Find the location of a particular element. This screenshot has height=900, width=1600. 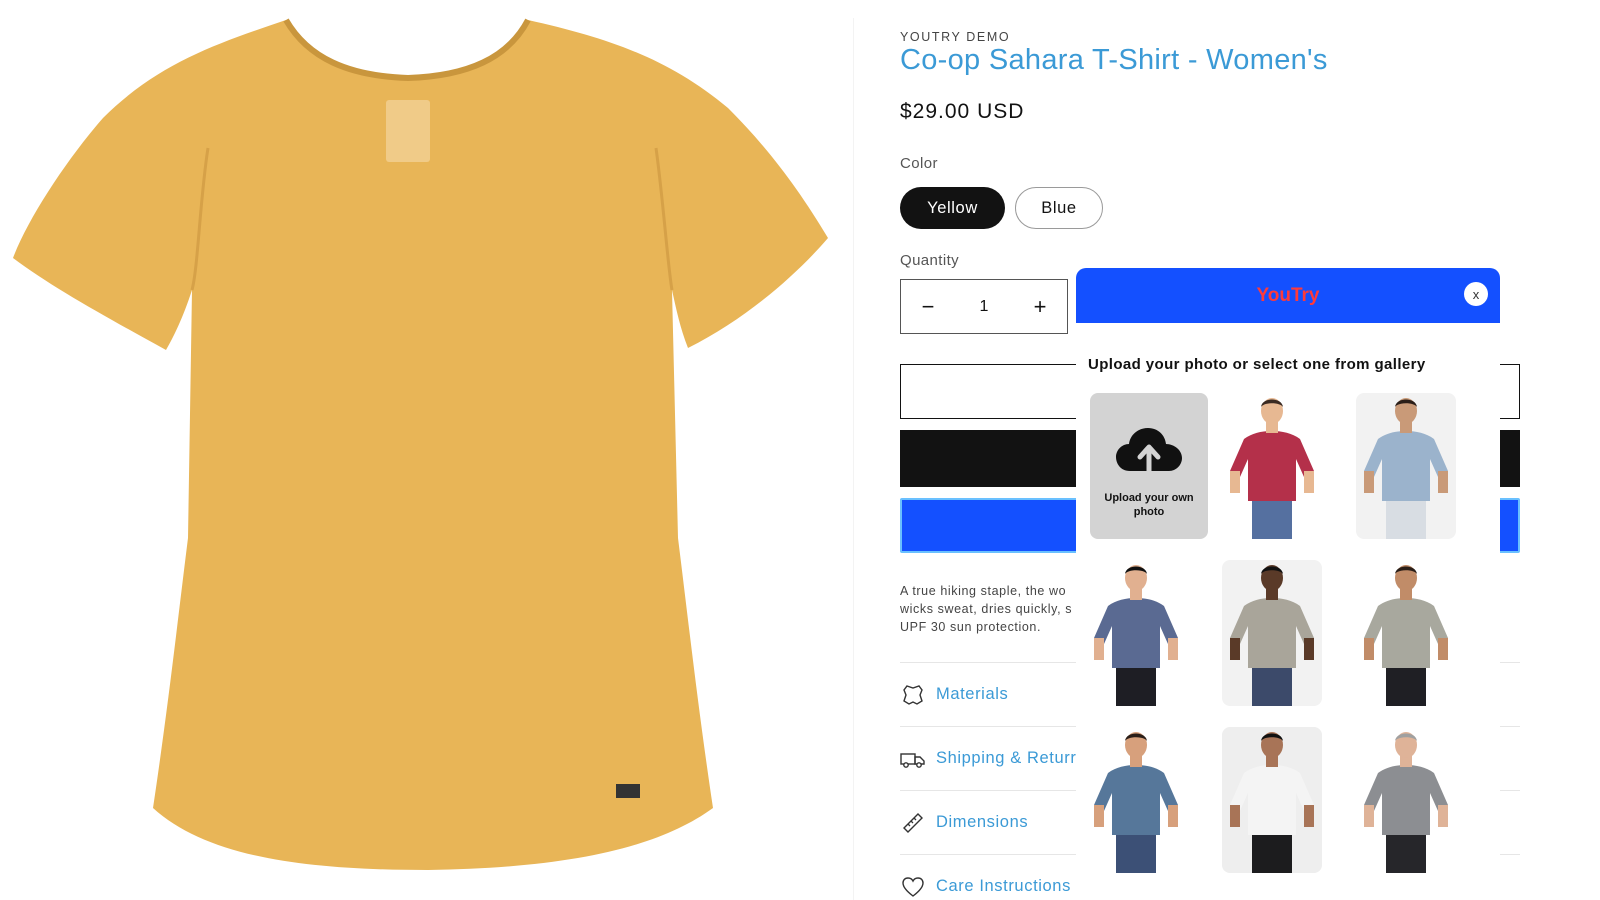

shirt-tag is located at coordinates (628, 791).